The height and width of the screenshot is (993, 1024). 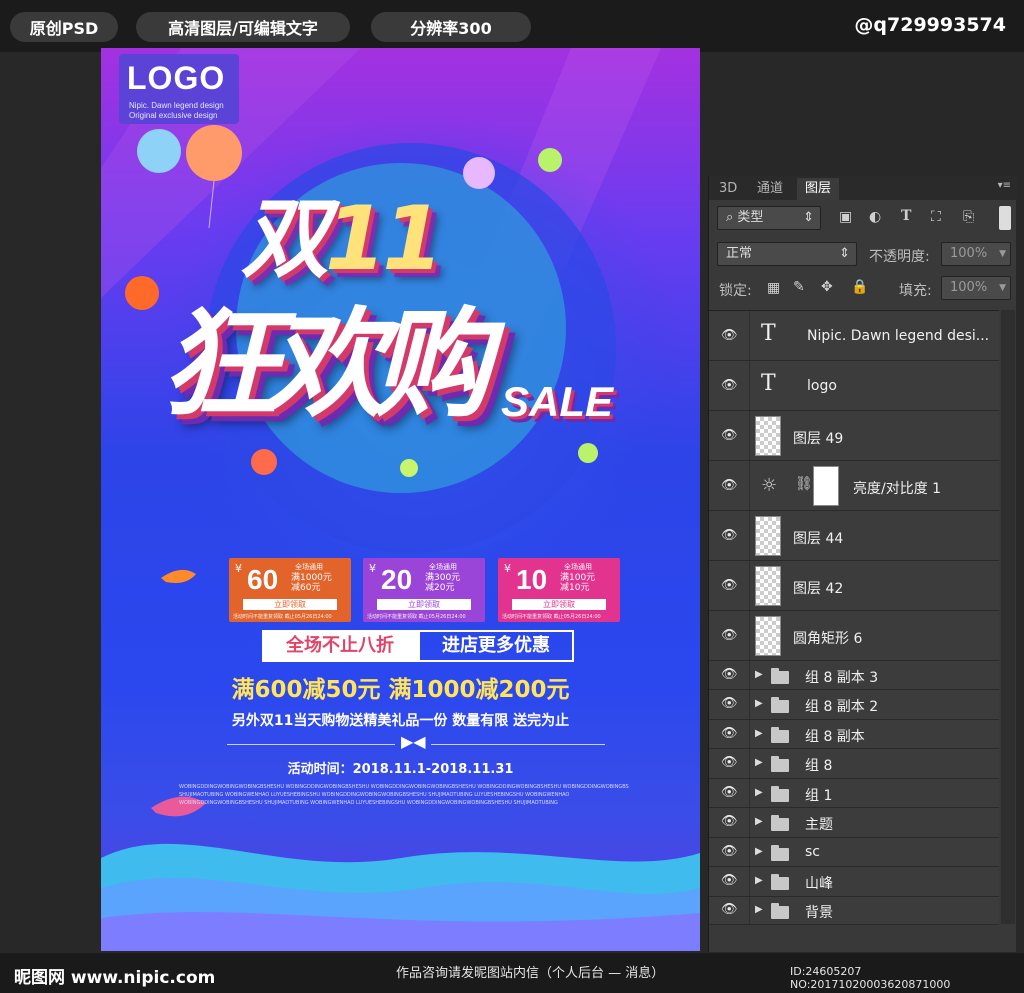 What do you see at coordinates (787, 254) in the screenshot?
I see `blend-mode-select: 正常 ⇕` at bounding box center [787, 254].